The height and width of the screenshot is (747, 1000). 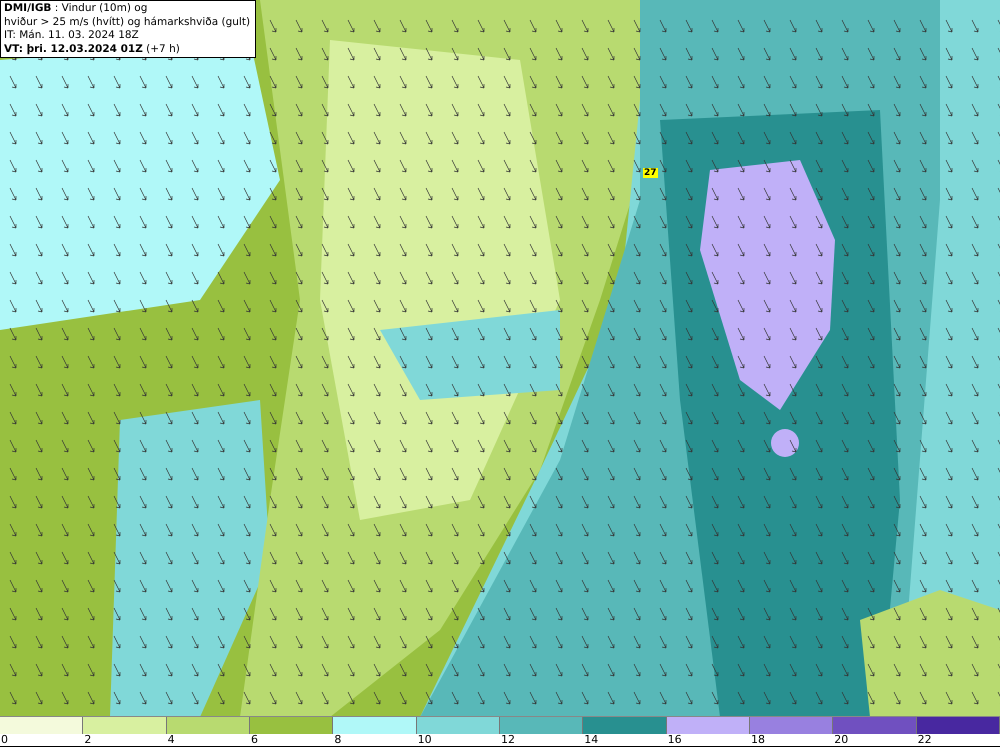 What do you see at coordinates (72, 35) in the screenshot?
I see `issue-time: IT: Mán. 11. 03. 2024 18Z` at bounding box center [72, 35].